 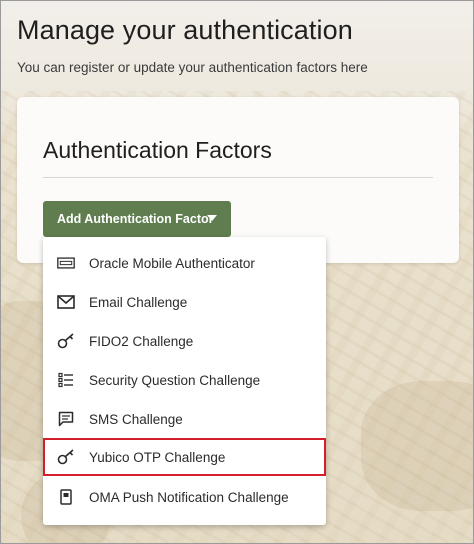 What do you see at coordinates (141, 341) in the screenshot?
I see `menu-item-label: FIDO2 Challenge` at bounding box center [141, 341].